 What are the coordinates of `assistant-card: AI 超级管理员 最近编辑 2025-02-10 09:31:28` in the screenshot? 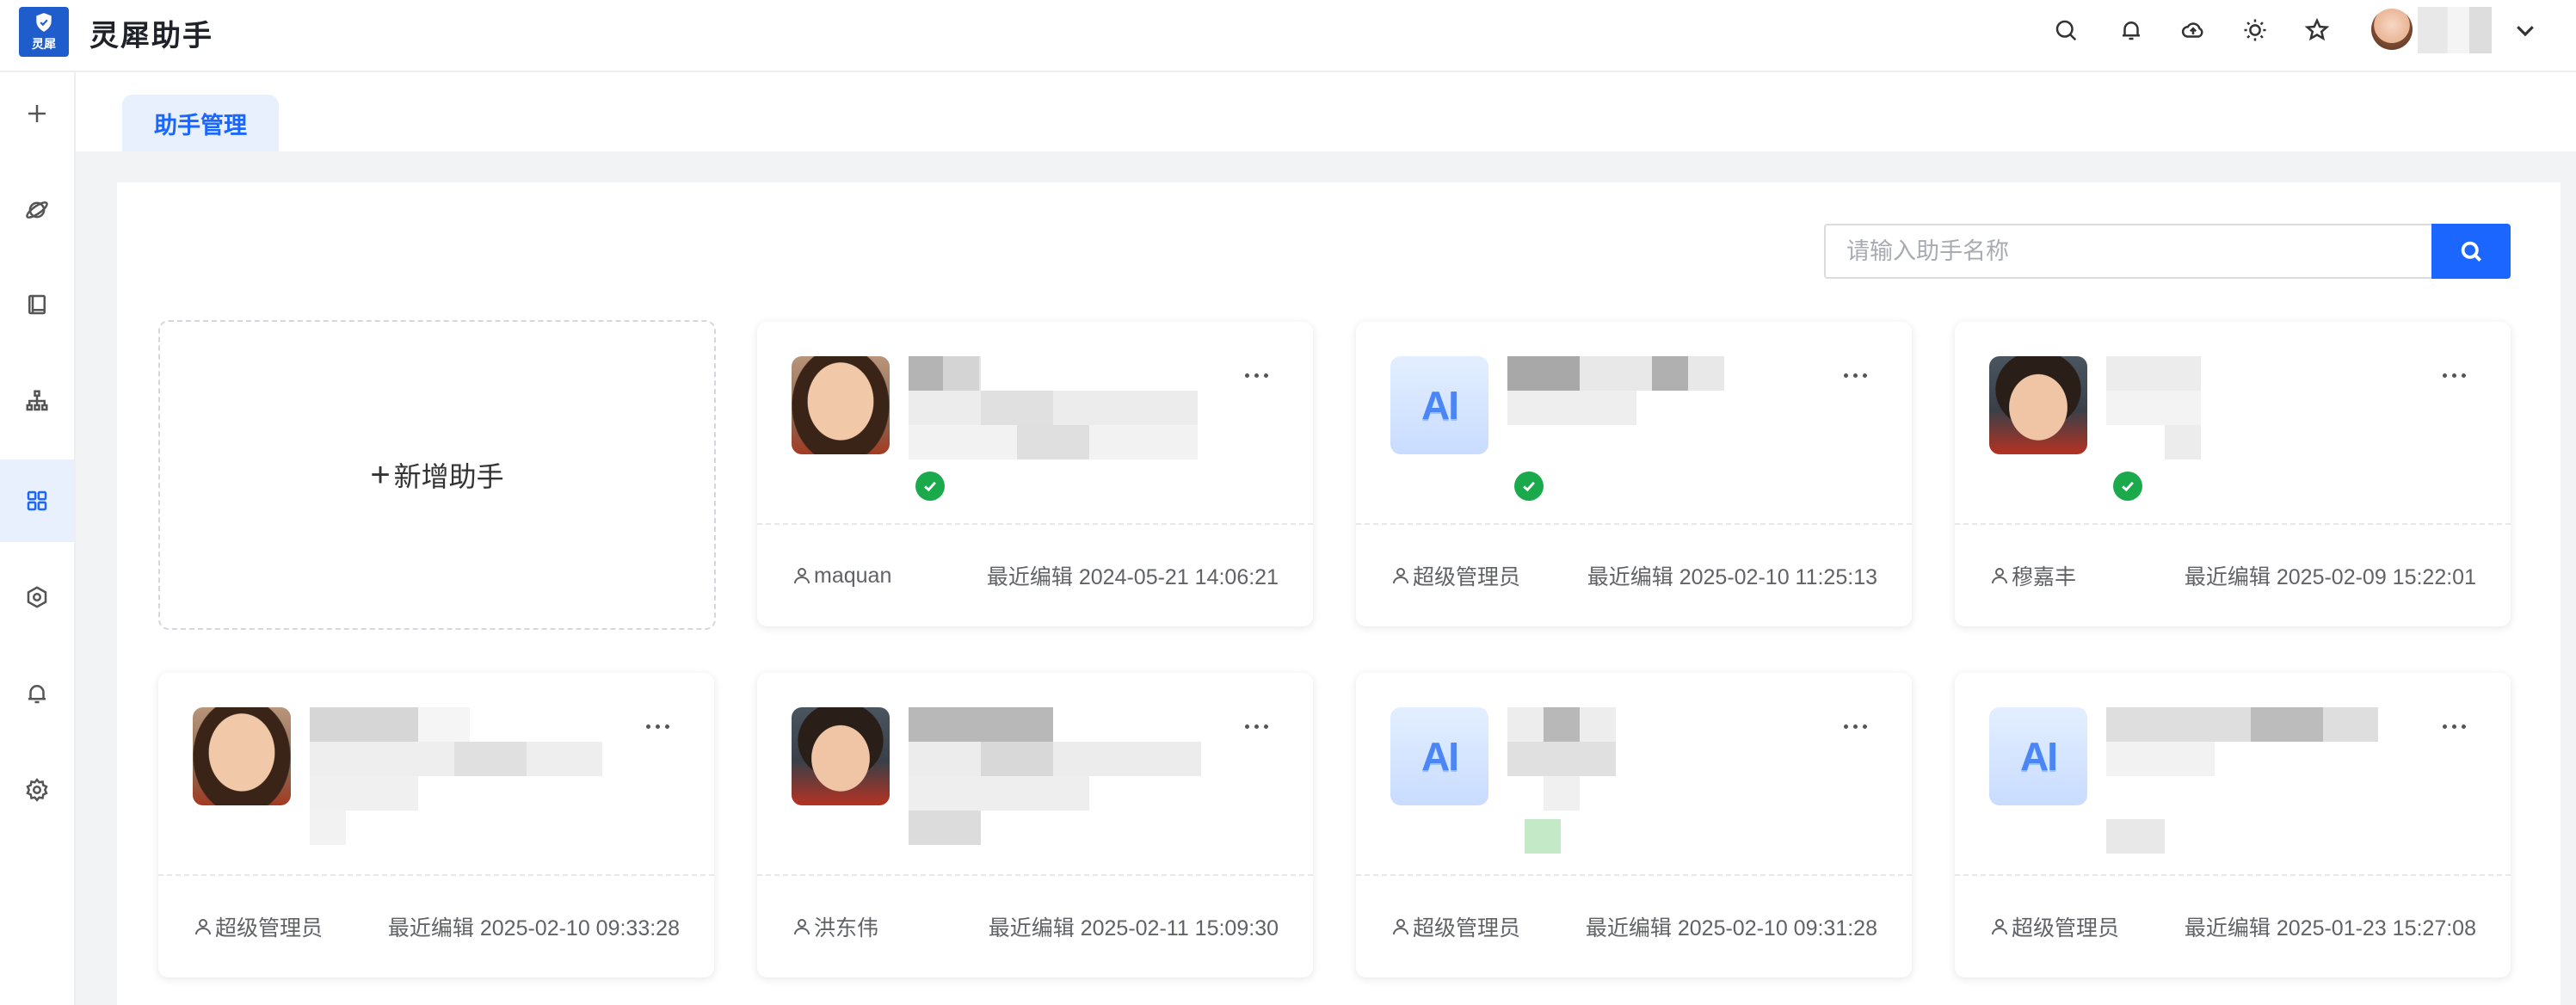 It's located at (1634, 825).